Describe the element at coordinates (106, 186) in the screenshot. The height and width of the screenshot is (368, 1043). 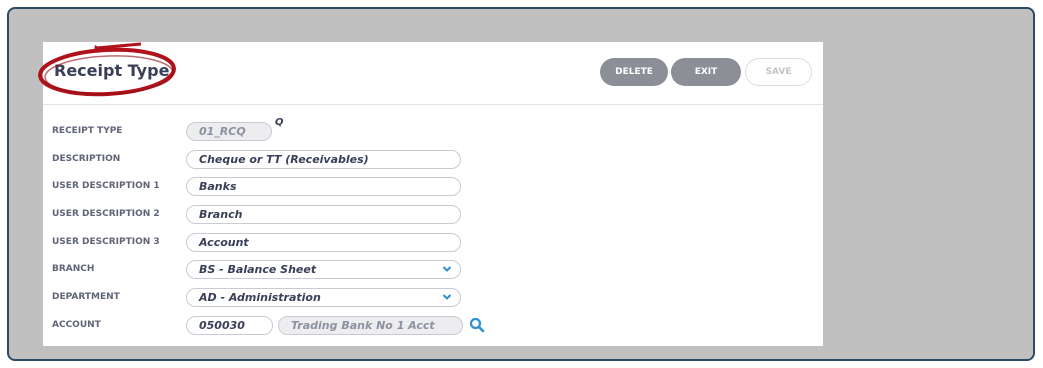
I see `user-description-1-label: USER DESCRIPTION 1` at that location.